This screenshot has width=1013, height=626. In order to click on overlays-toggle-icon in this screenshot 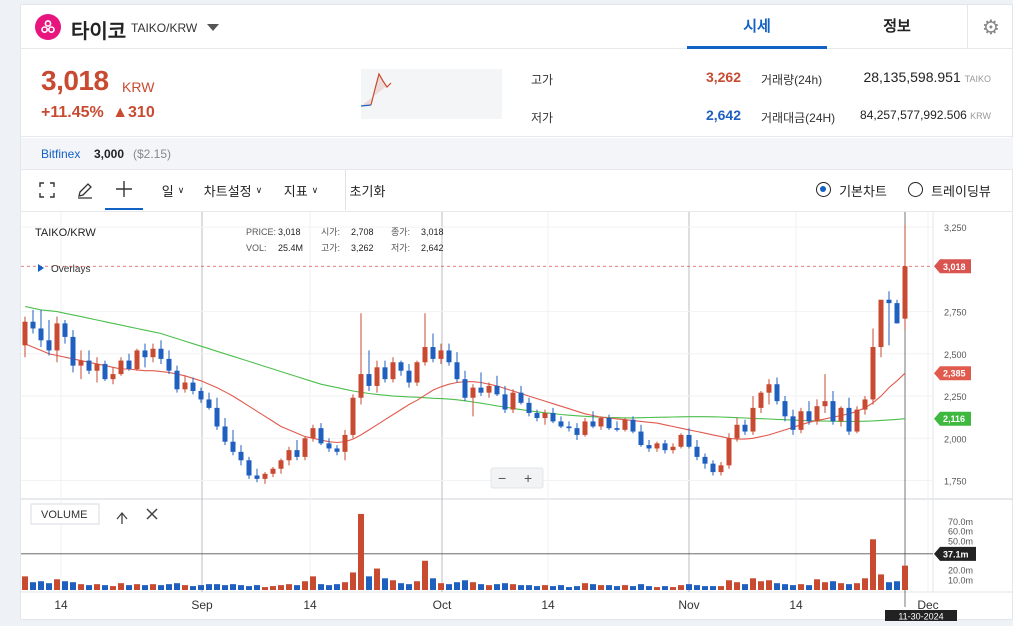, I will do `click(41, 268)`.